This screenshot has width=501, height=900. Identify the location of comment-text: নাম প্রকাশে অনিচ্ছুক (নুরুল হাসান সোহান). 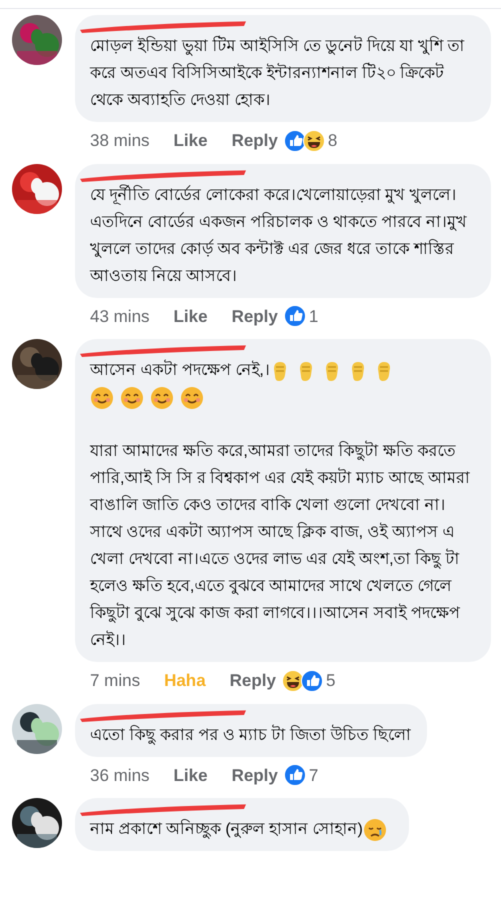
(226, 829).